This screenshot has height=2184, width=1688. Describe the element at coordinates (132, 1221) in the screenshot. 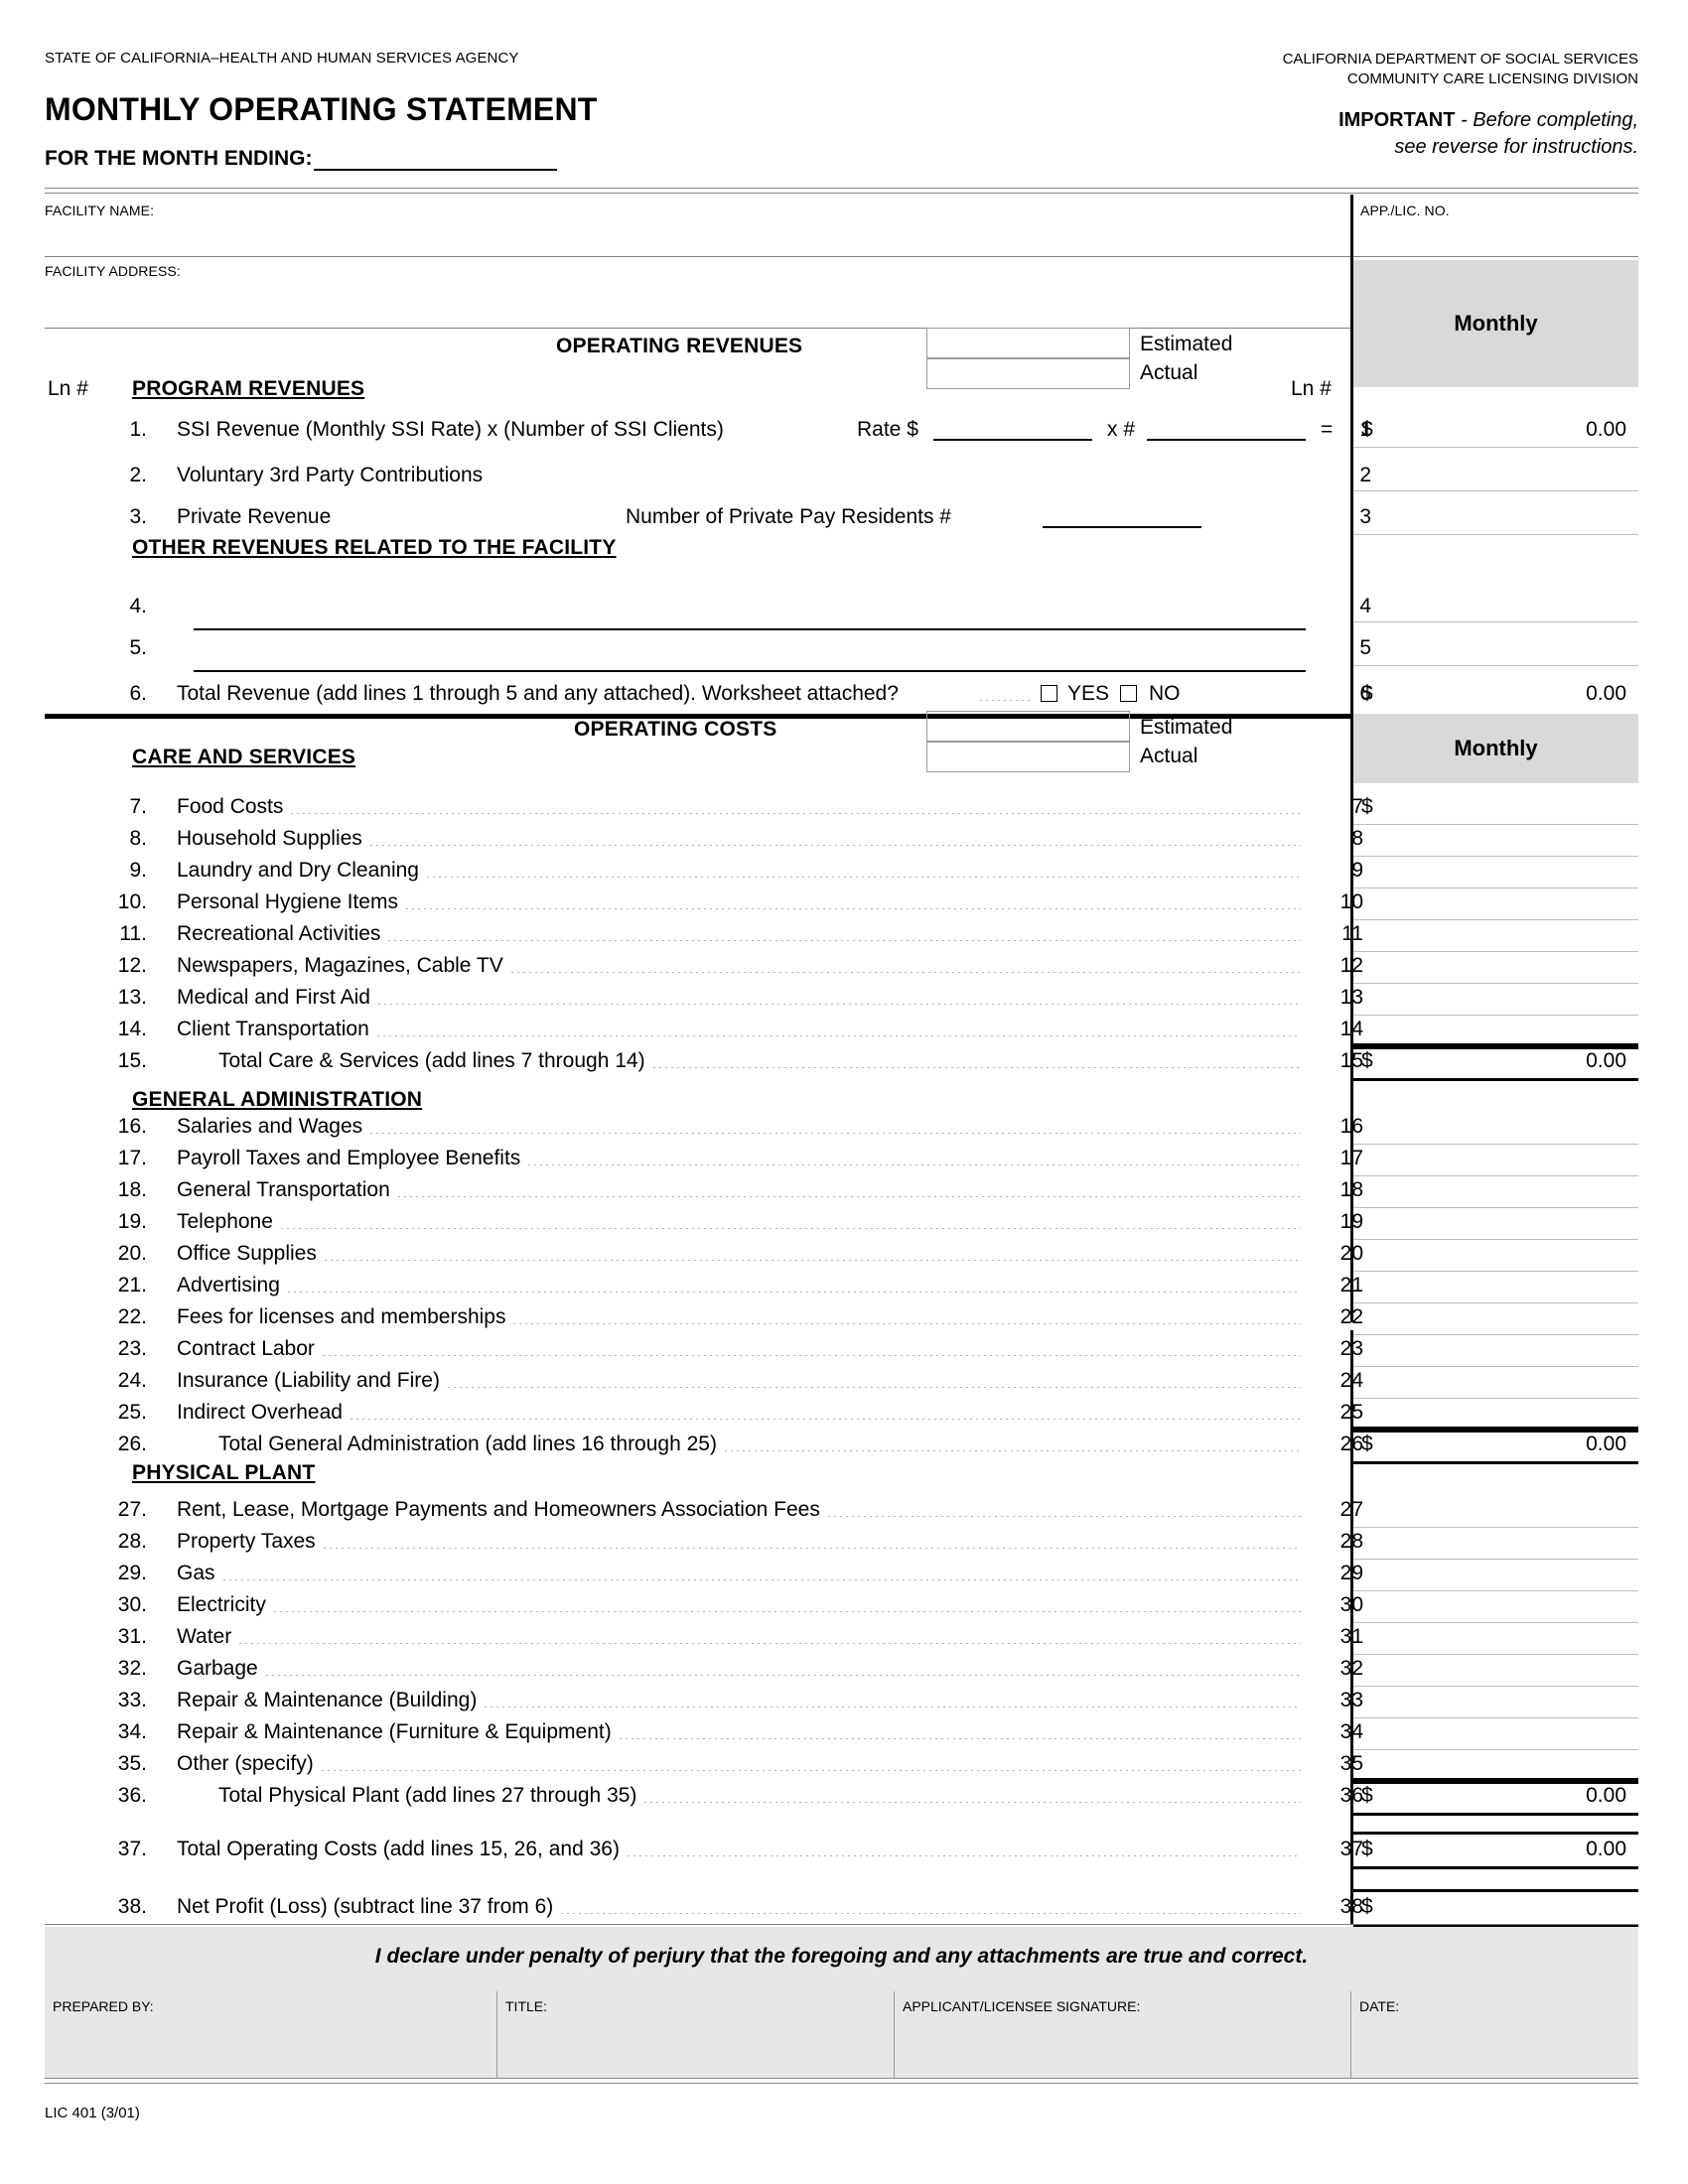

I see `line-number-19: 19.` at that location.